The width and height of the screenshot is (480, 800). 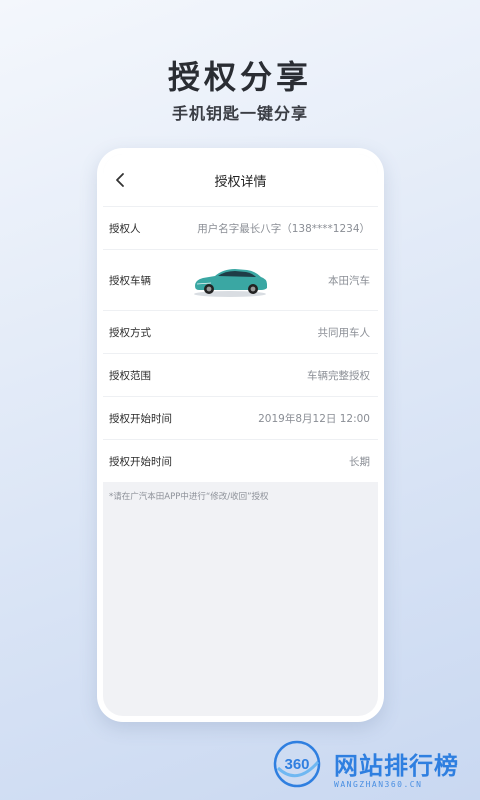 I want to click on detail-row-method: 授权方式 共同用车人, so click(x=240, y=331).